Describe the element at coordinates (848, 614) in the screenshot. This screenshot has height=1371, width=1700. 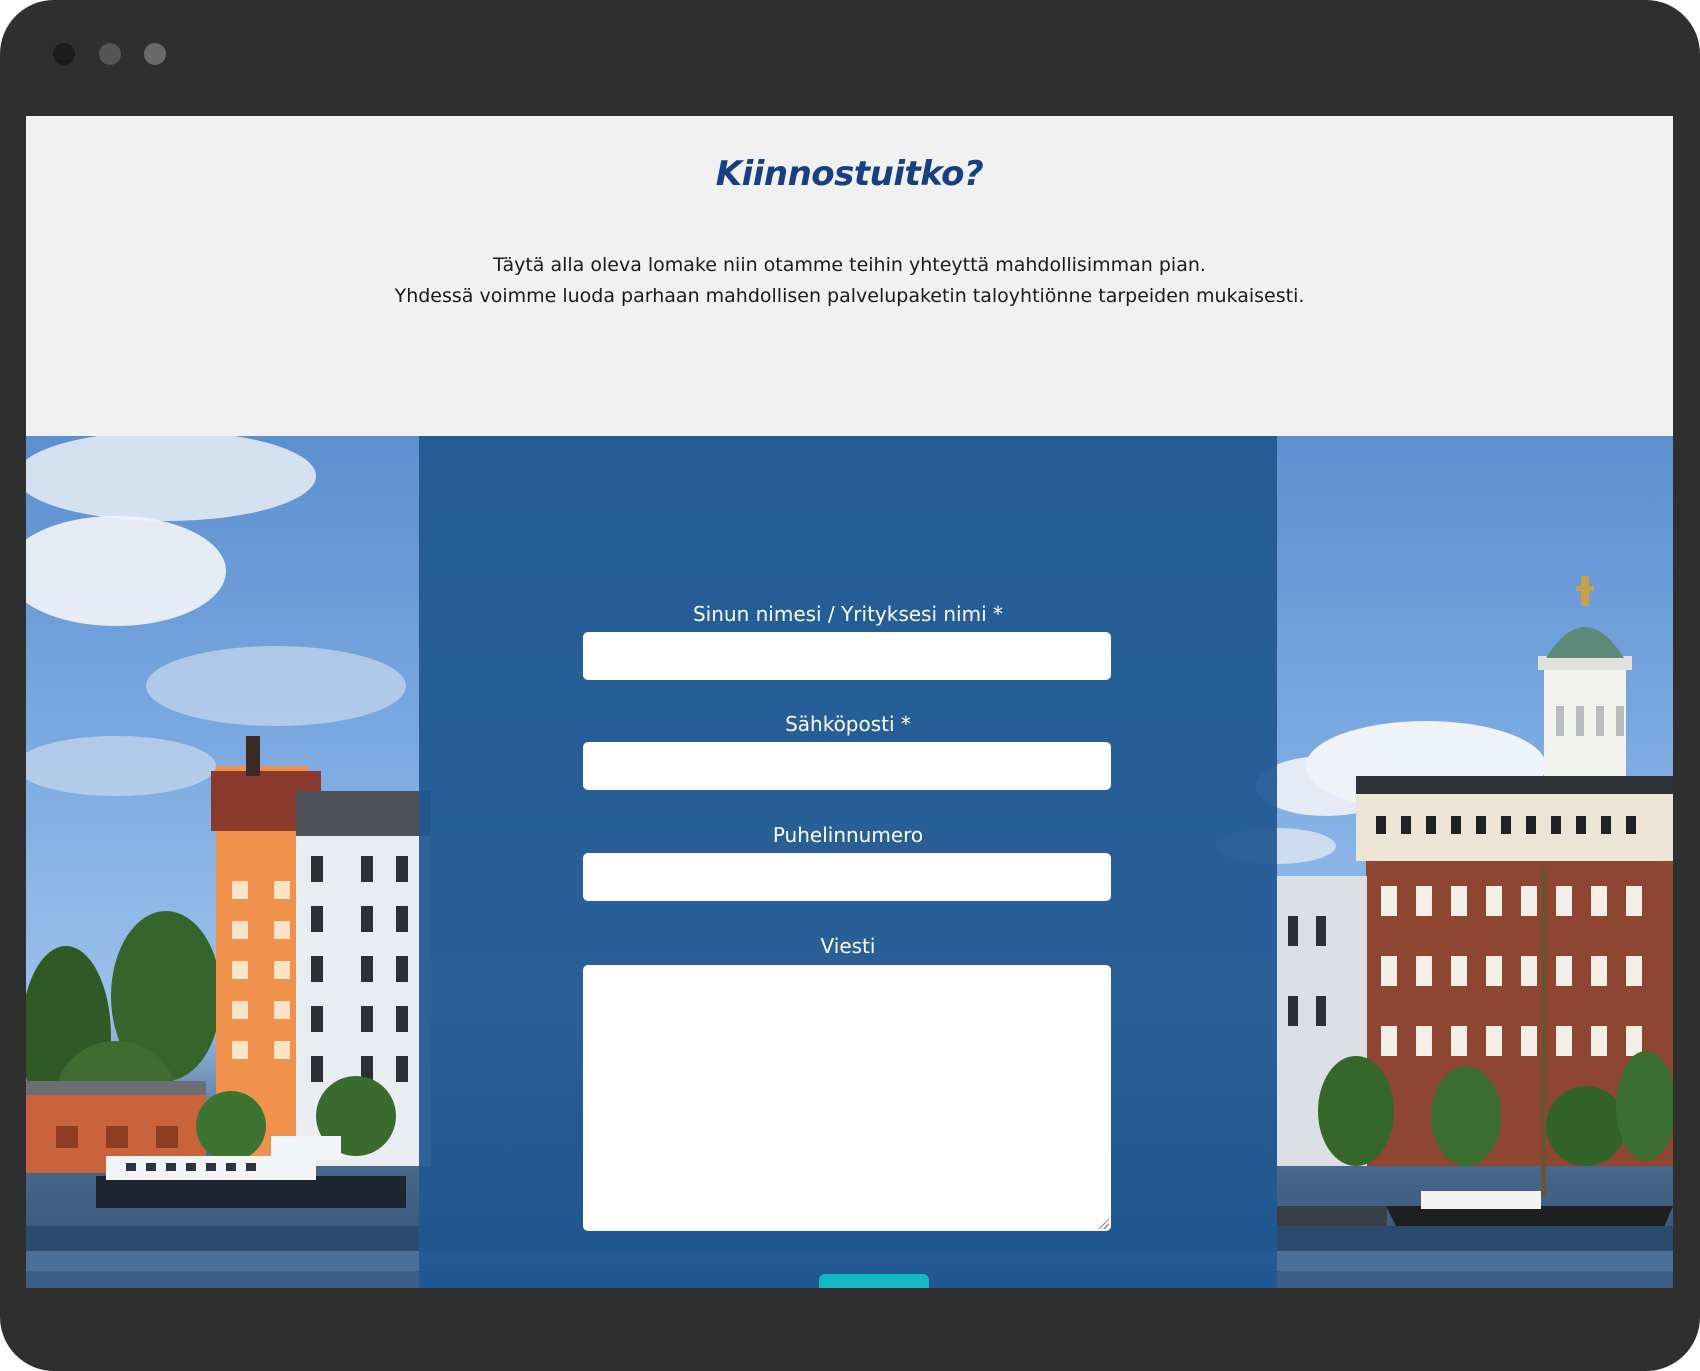
I see `name-label: Sinun nimesi / Yrityksesi nimi *` at that location.